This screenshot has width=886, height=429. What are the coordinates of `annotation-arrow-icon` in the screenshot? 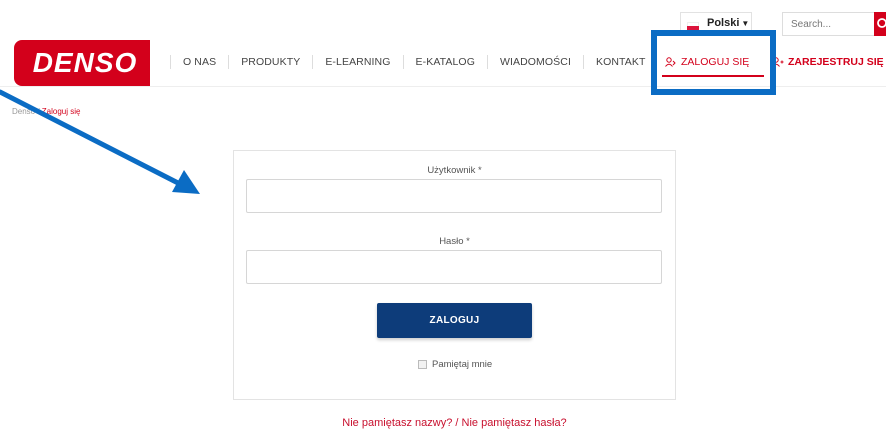 It's located at (100, 141).